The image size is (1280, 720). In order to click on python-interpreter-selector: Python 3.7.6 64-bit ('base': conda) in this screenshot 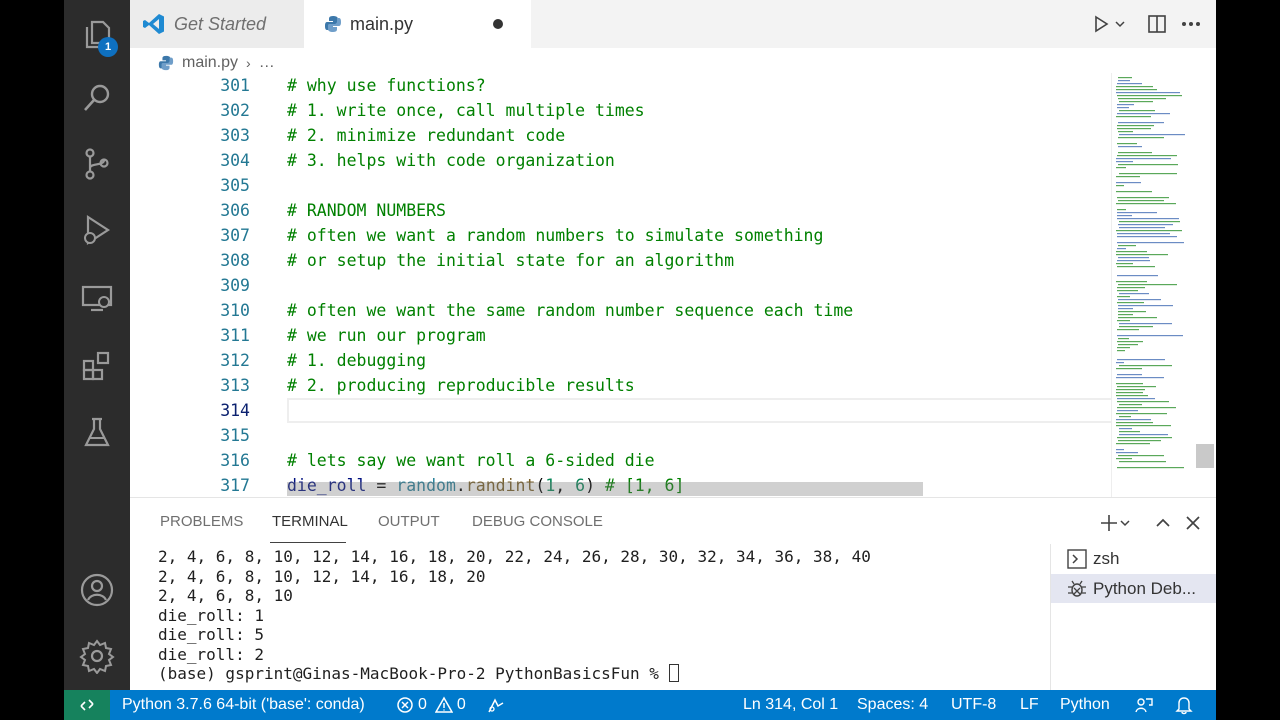, I will do `click(243, 705)`.